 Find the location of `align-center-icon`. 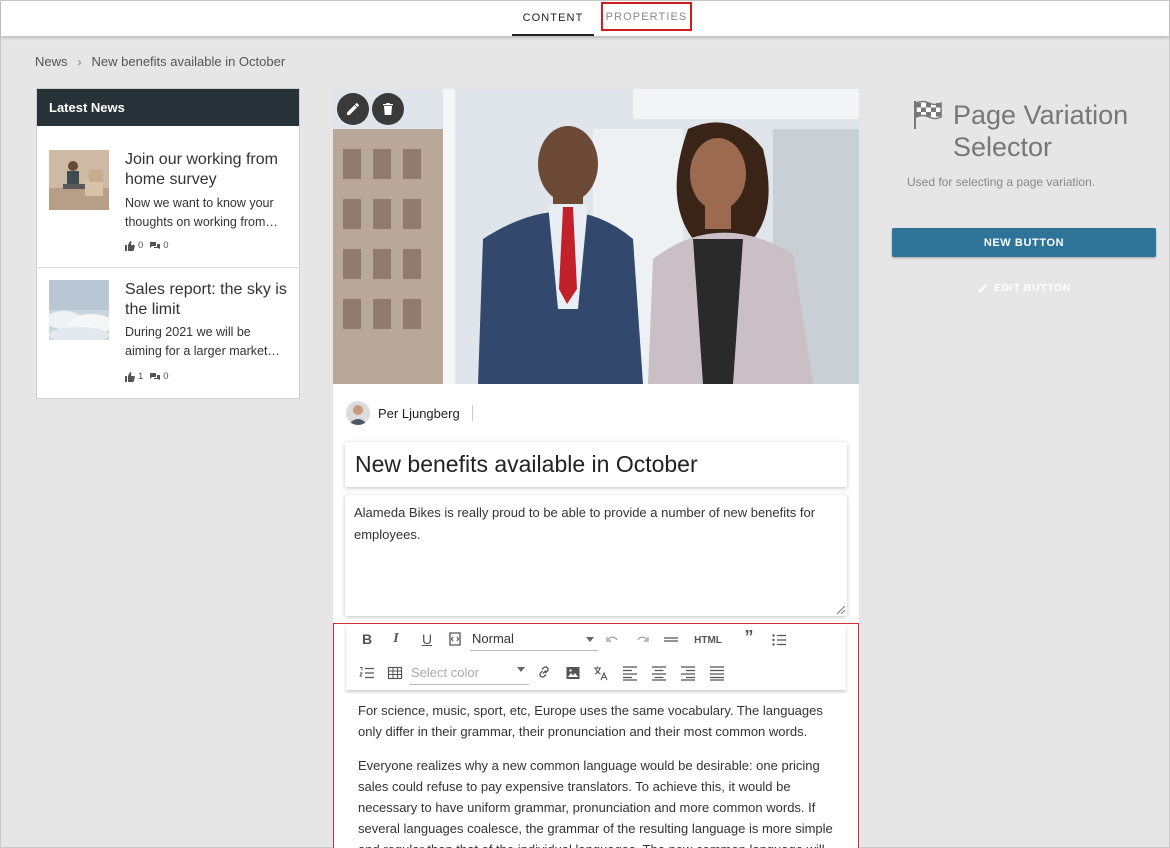

align-center-icon is located at coordinates (659, 673).